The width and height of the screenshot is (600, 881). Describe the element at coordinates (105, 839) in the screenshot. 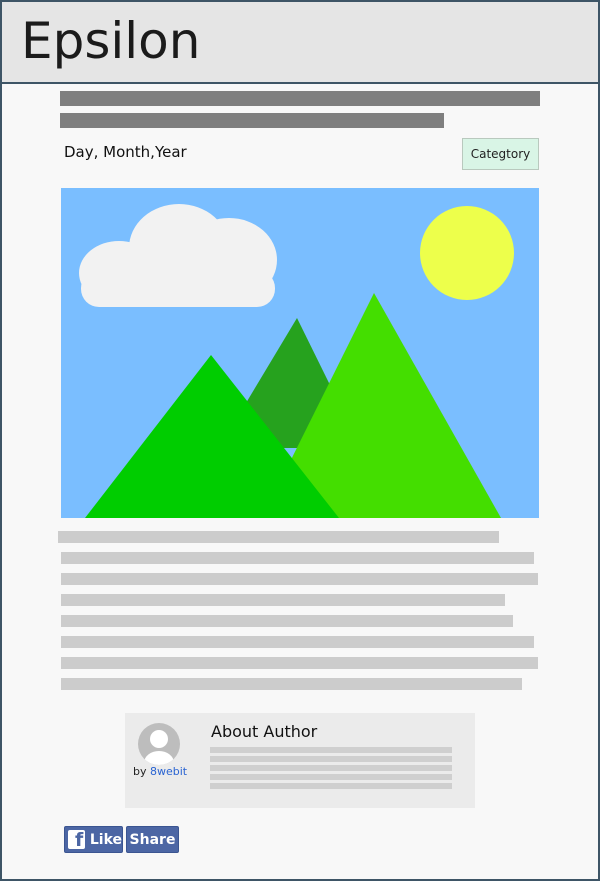

I see `like-label: Like` at that location.